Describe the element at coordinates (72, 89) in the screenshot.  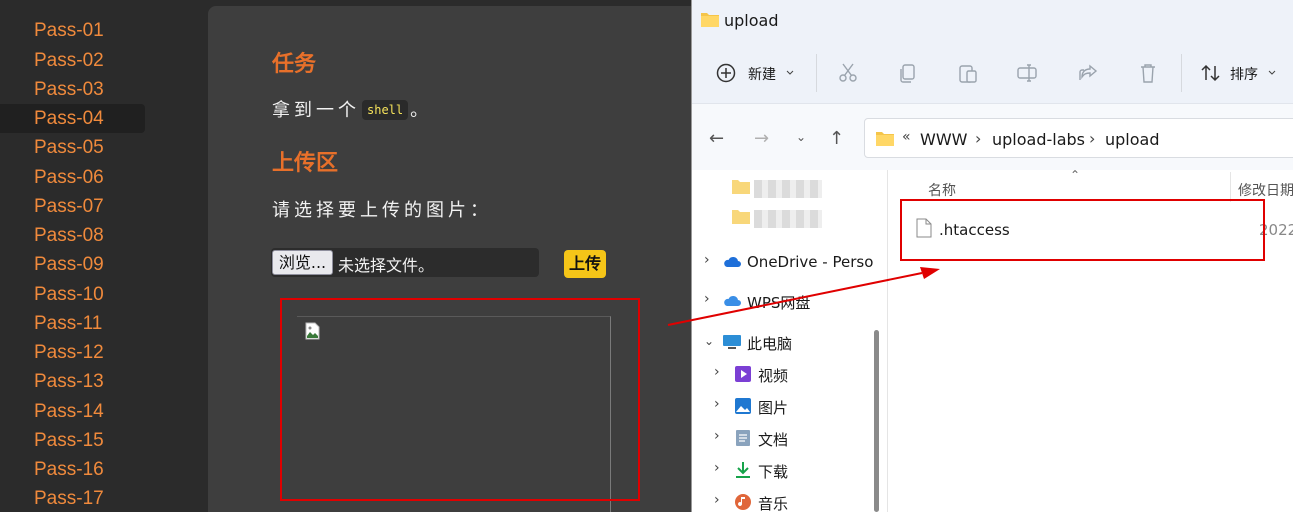
I see `sidebar-item-pass-03: Pass-03` at that location.